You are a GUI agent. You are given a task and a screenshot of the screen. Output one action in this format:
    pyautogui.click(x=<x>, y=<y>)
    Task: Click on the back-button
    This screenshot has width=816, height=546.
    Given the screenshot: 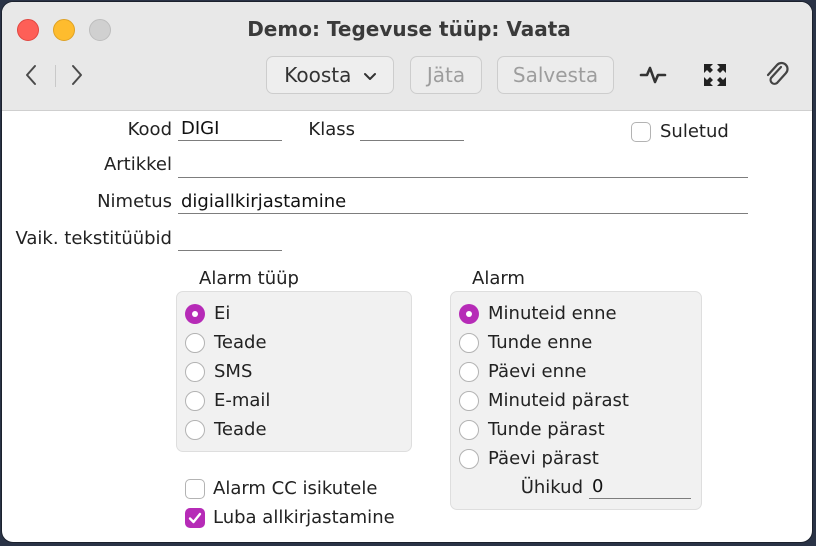 What is the action you would take?
    pyautogui.click(x=31, y=76)
    